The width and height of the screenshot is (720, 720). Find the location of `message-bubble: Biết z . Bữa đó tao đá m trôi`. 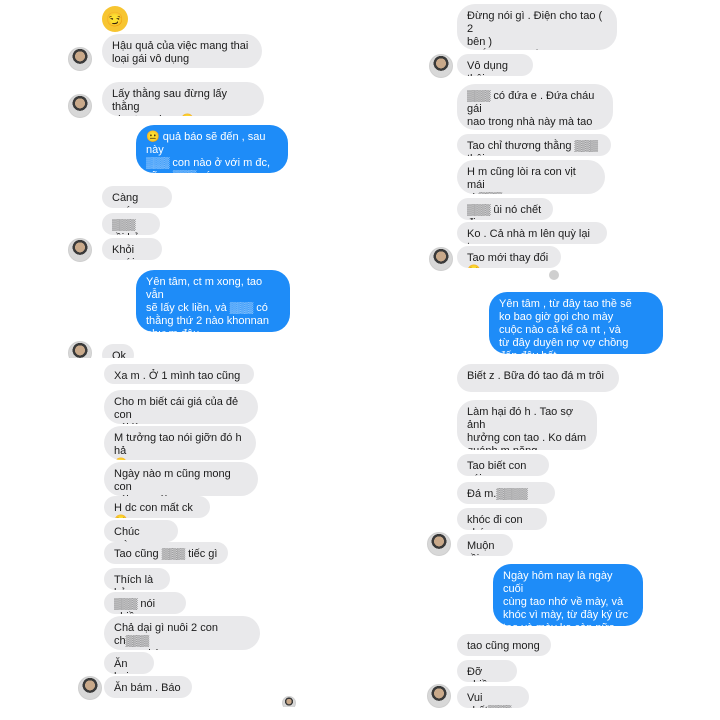

message-bubble: Biết z . Bữa đó tao đá m trôi is located at coordinates (538, 378).